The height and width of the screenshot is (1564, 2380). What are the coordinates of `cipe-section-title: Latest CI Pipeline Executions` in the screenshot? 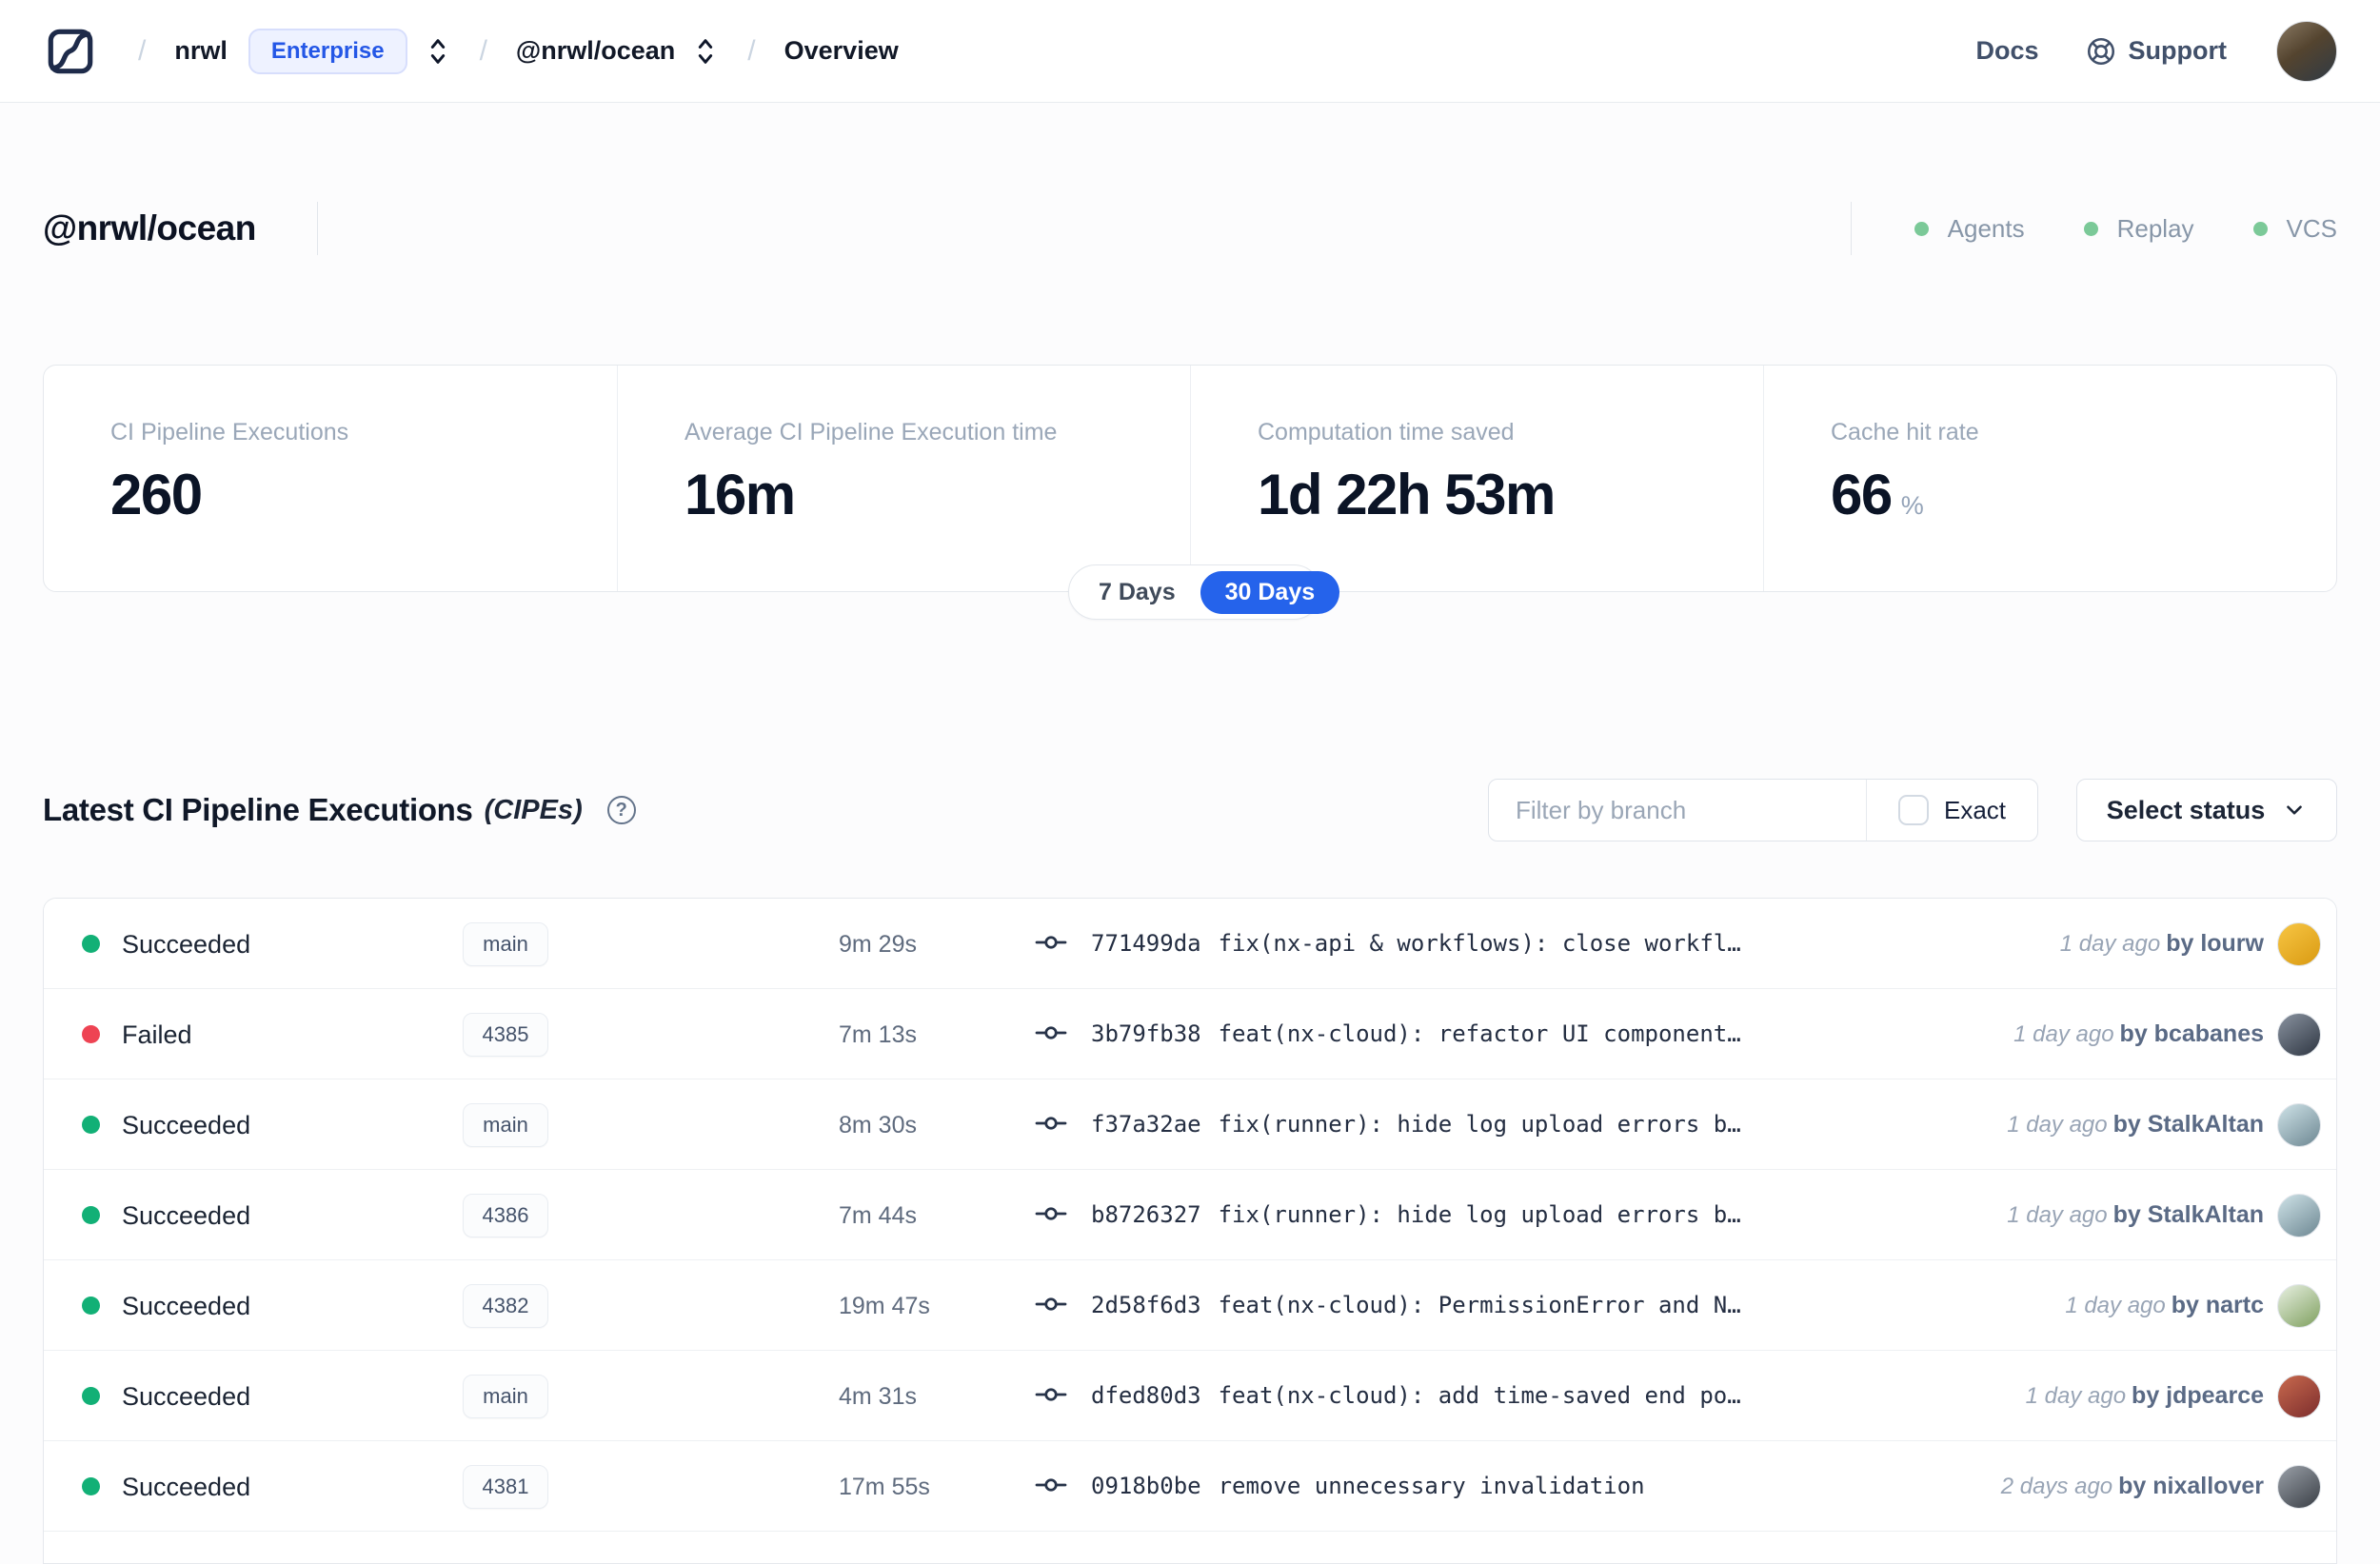 It's located at (258, 809).